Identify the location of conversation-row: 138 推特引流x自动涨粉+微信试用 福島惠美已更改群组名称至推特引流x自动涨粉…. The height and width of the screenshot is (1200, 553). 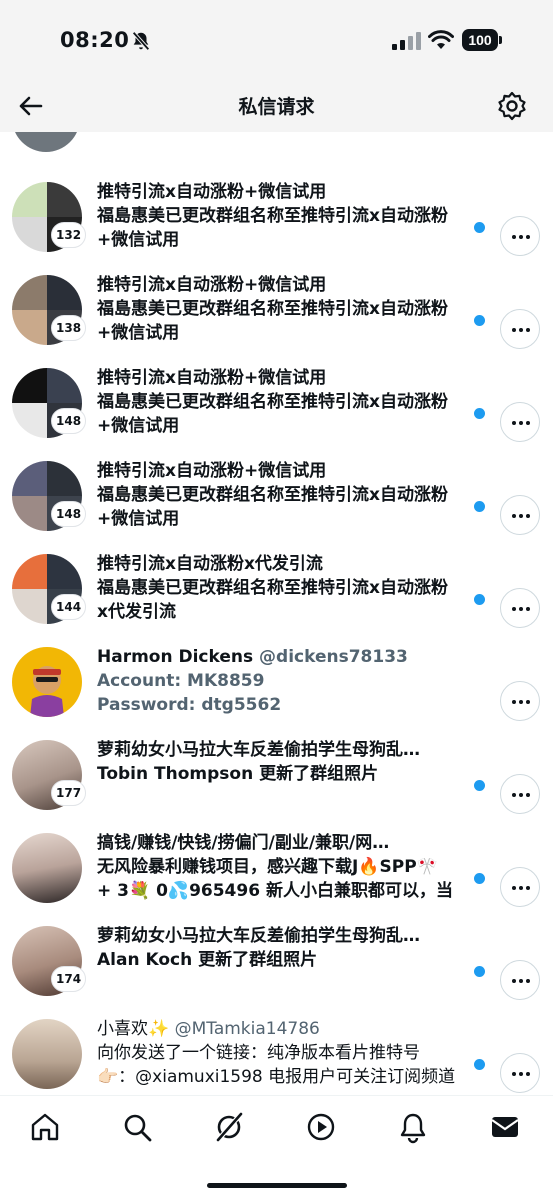
(276, 311).